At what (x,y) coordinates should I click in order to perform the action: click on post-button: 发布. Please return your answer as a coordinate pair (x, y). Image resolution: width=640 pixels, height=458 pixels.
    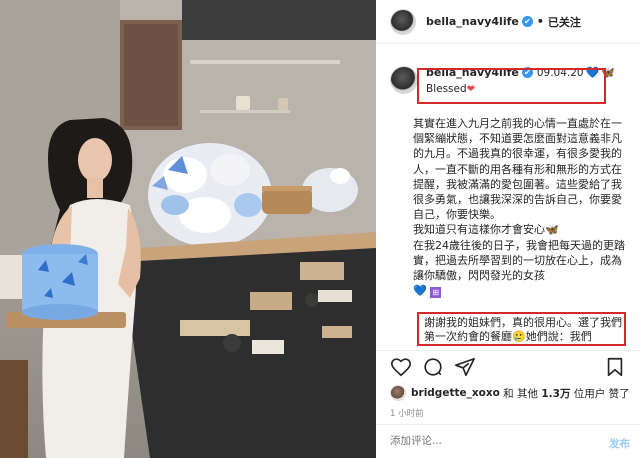
    Looking at the image, I should click on (619, 443).